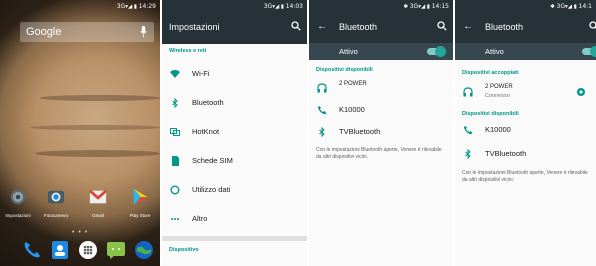 The width and height of the screenshot is (596, 266). Describe the element at coordinates (234, 28) in the screenshot. I see `app-bar: Impostazioni` at that location.